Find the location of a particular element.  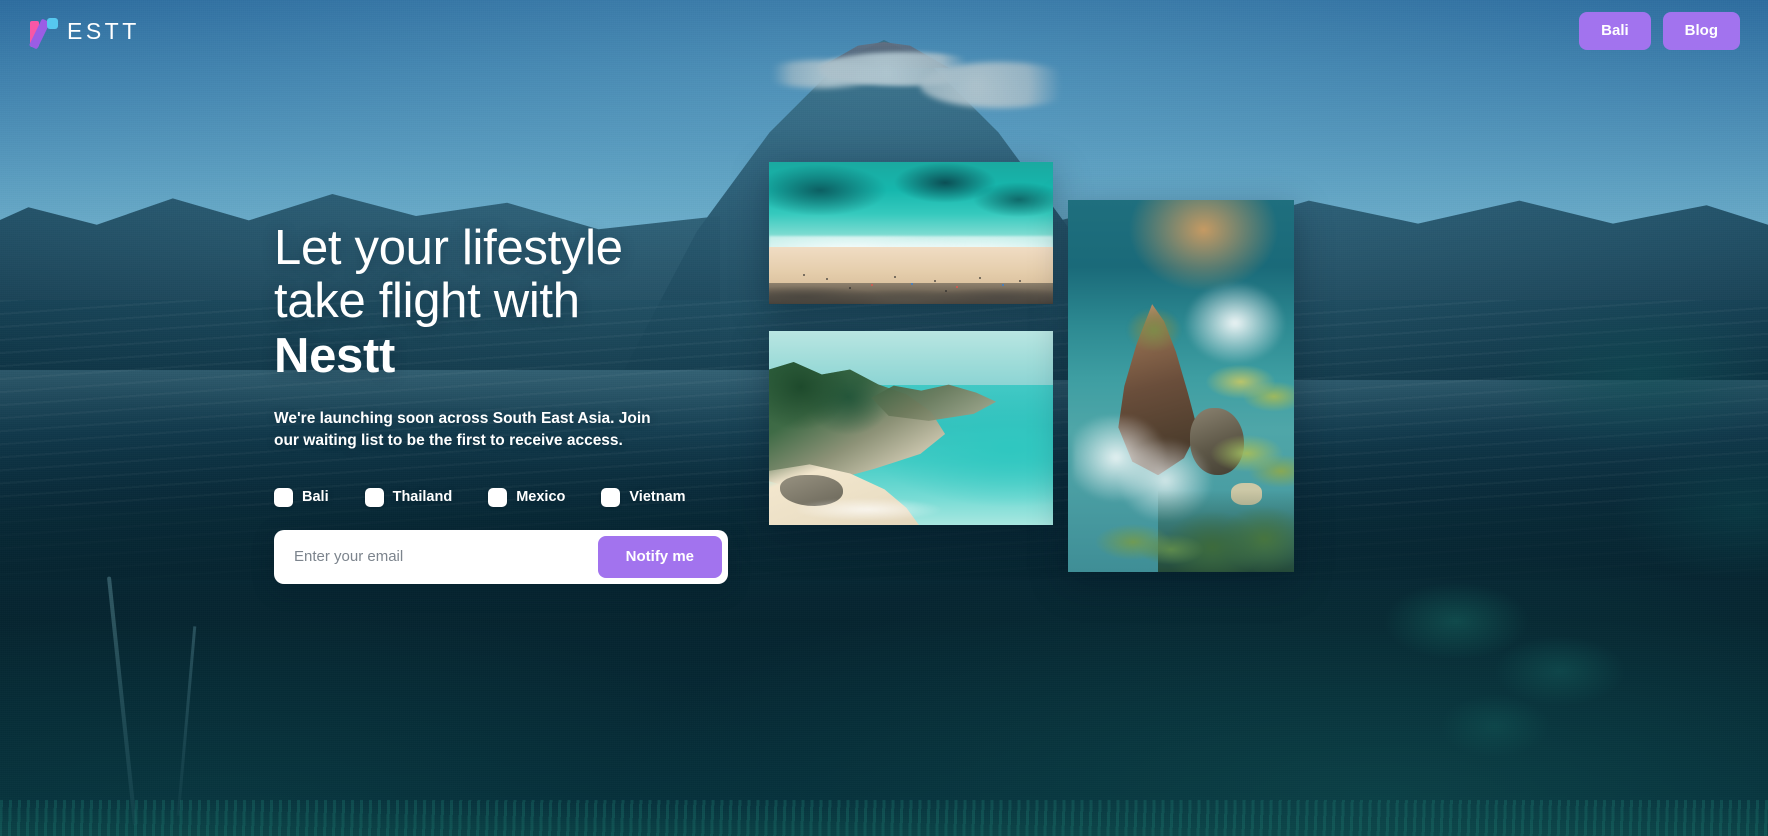

headline-brand-word: Nestt is located at coordinates (335, 355).